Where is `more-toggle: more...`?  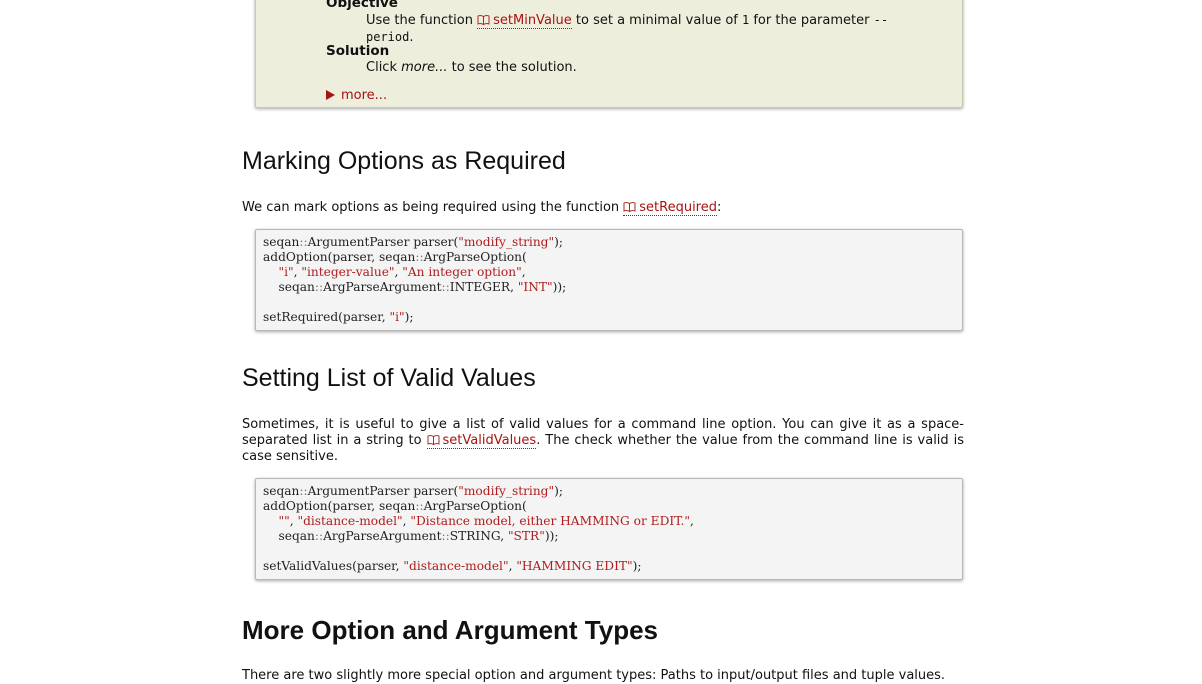
more-toggle: more... is located at coordinates (356, 96).